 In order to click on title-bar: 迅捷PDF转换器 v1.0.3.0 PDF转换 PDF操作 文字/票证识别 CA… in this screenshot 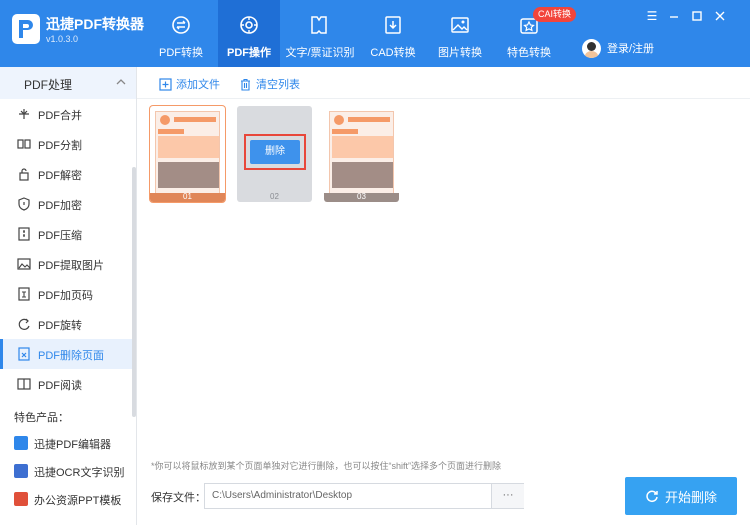, I will do `click(375, 33)`.